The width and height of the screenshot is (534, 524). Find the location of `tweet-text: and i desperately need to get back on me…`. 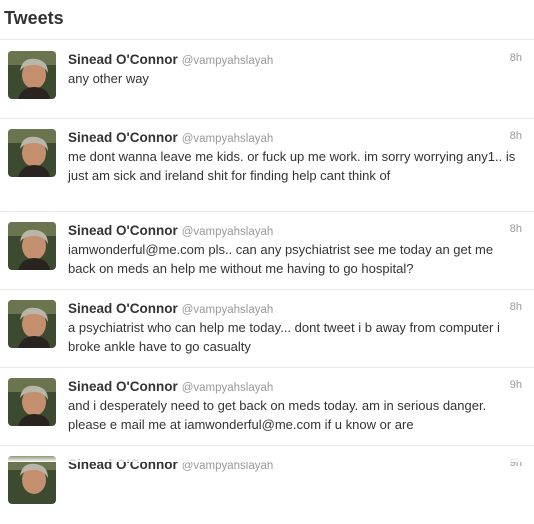

tweet-text: and i desperately need to get back on me… is located at coordinates (277, 415).